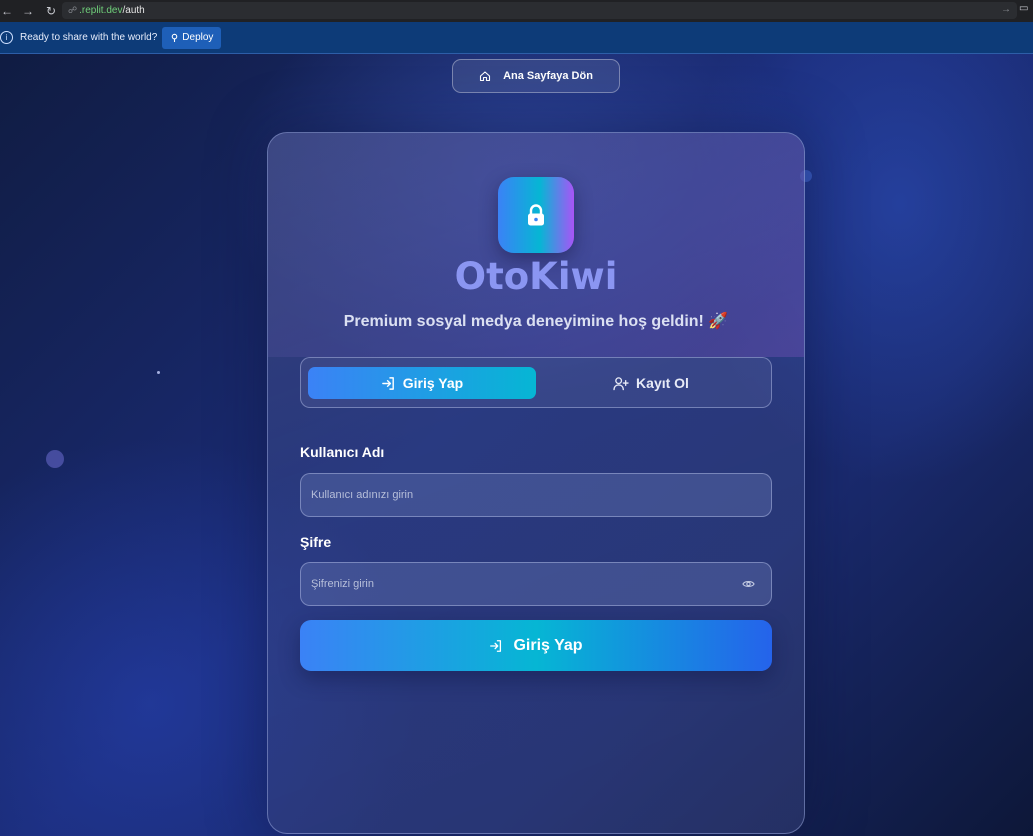 The height and width of the screenshot is (836, 1033). Describe the element at coordinates (536, 495) in the screenshot. I see `username-input` at that location.